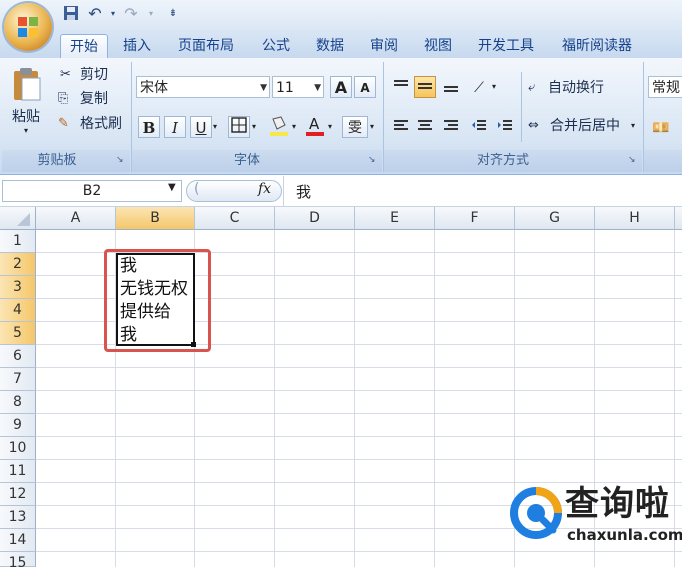 This screenshot has height=575, width=682. I want to click on merge-dropdown-icon: ▾, so click(633, 125).